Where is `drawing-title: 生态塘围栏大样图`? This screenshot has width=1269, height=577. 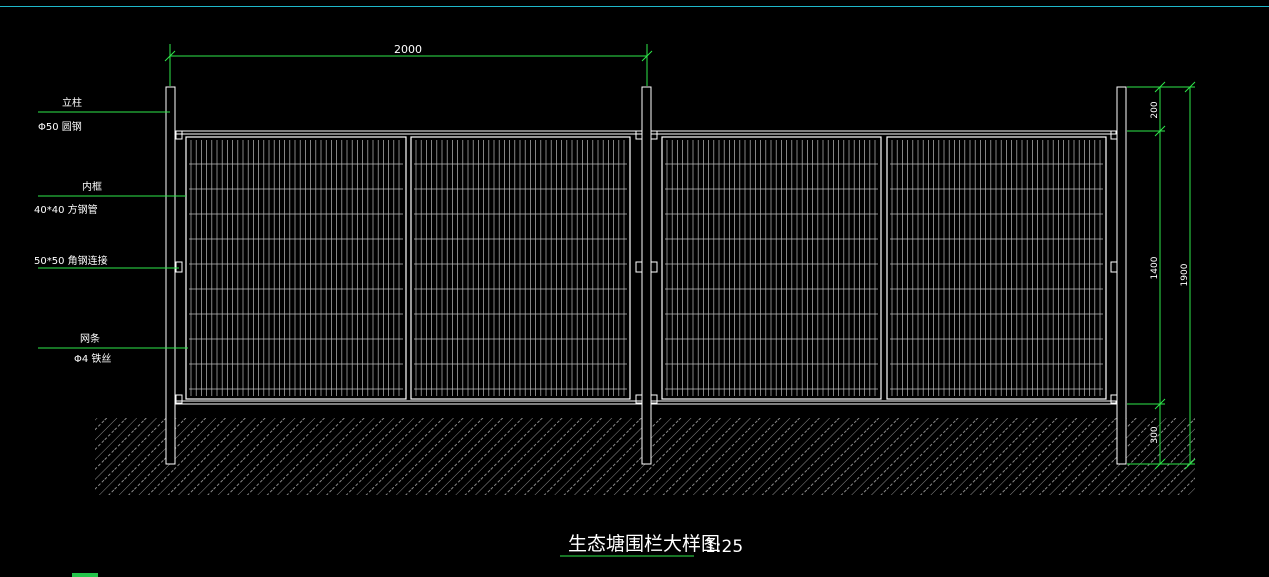 drawing-title: 生态塘围栏大样图 is located at coordinates (644, 544).